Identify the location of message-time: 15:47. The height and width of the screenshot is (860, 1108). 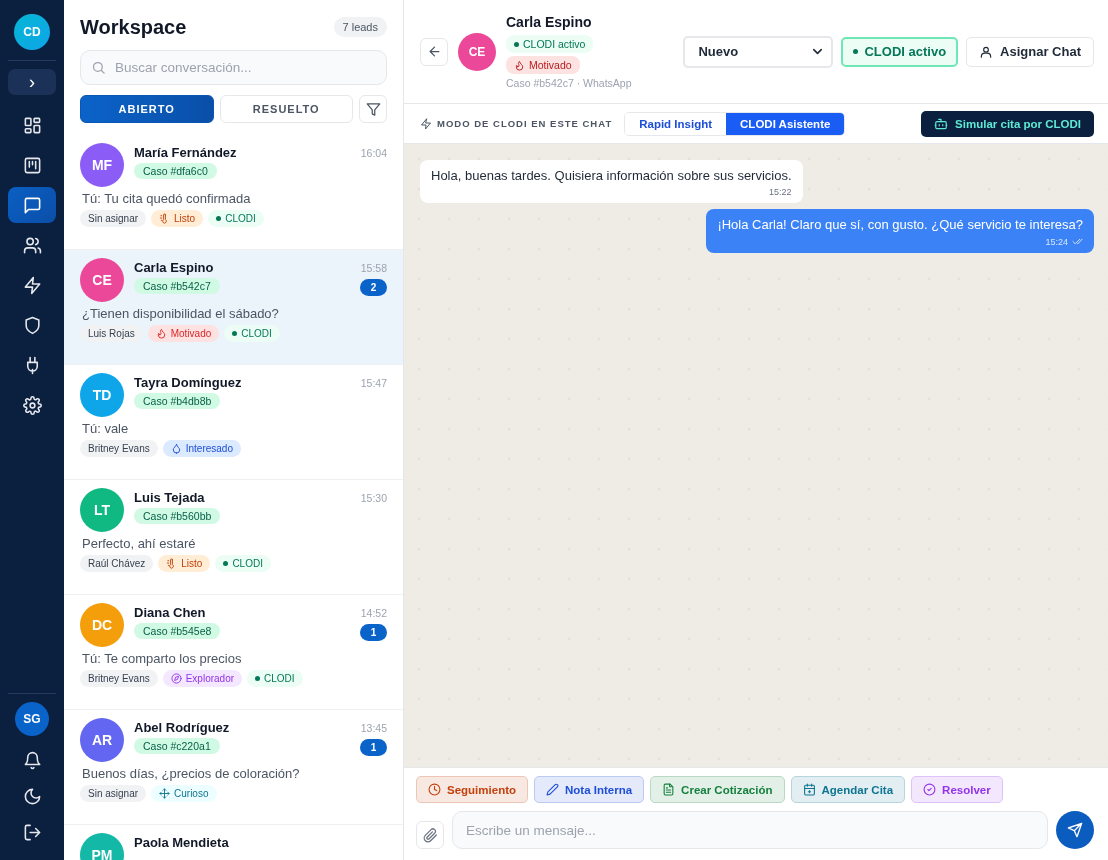
(373, 383).